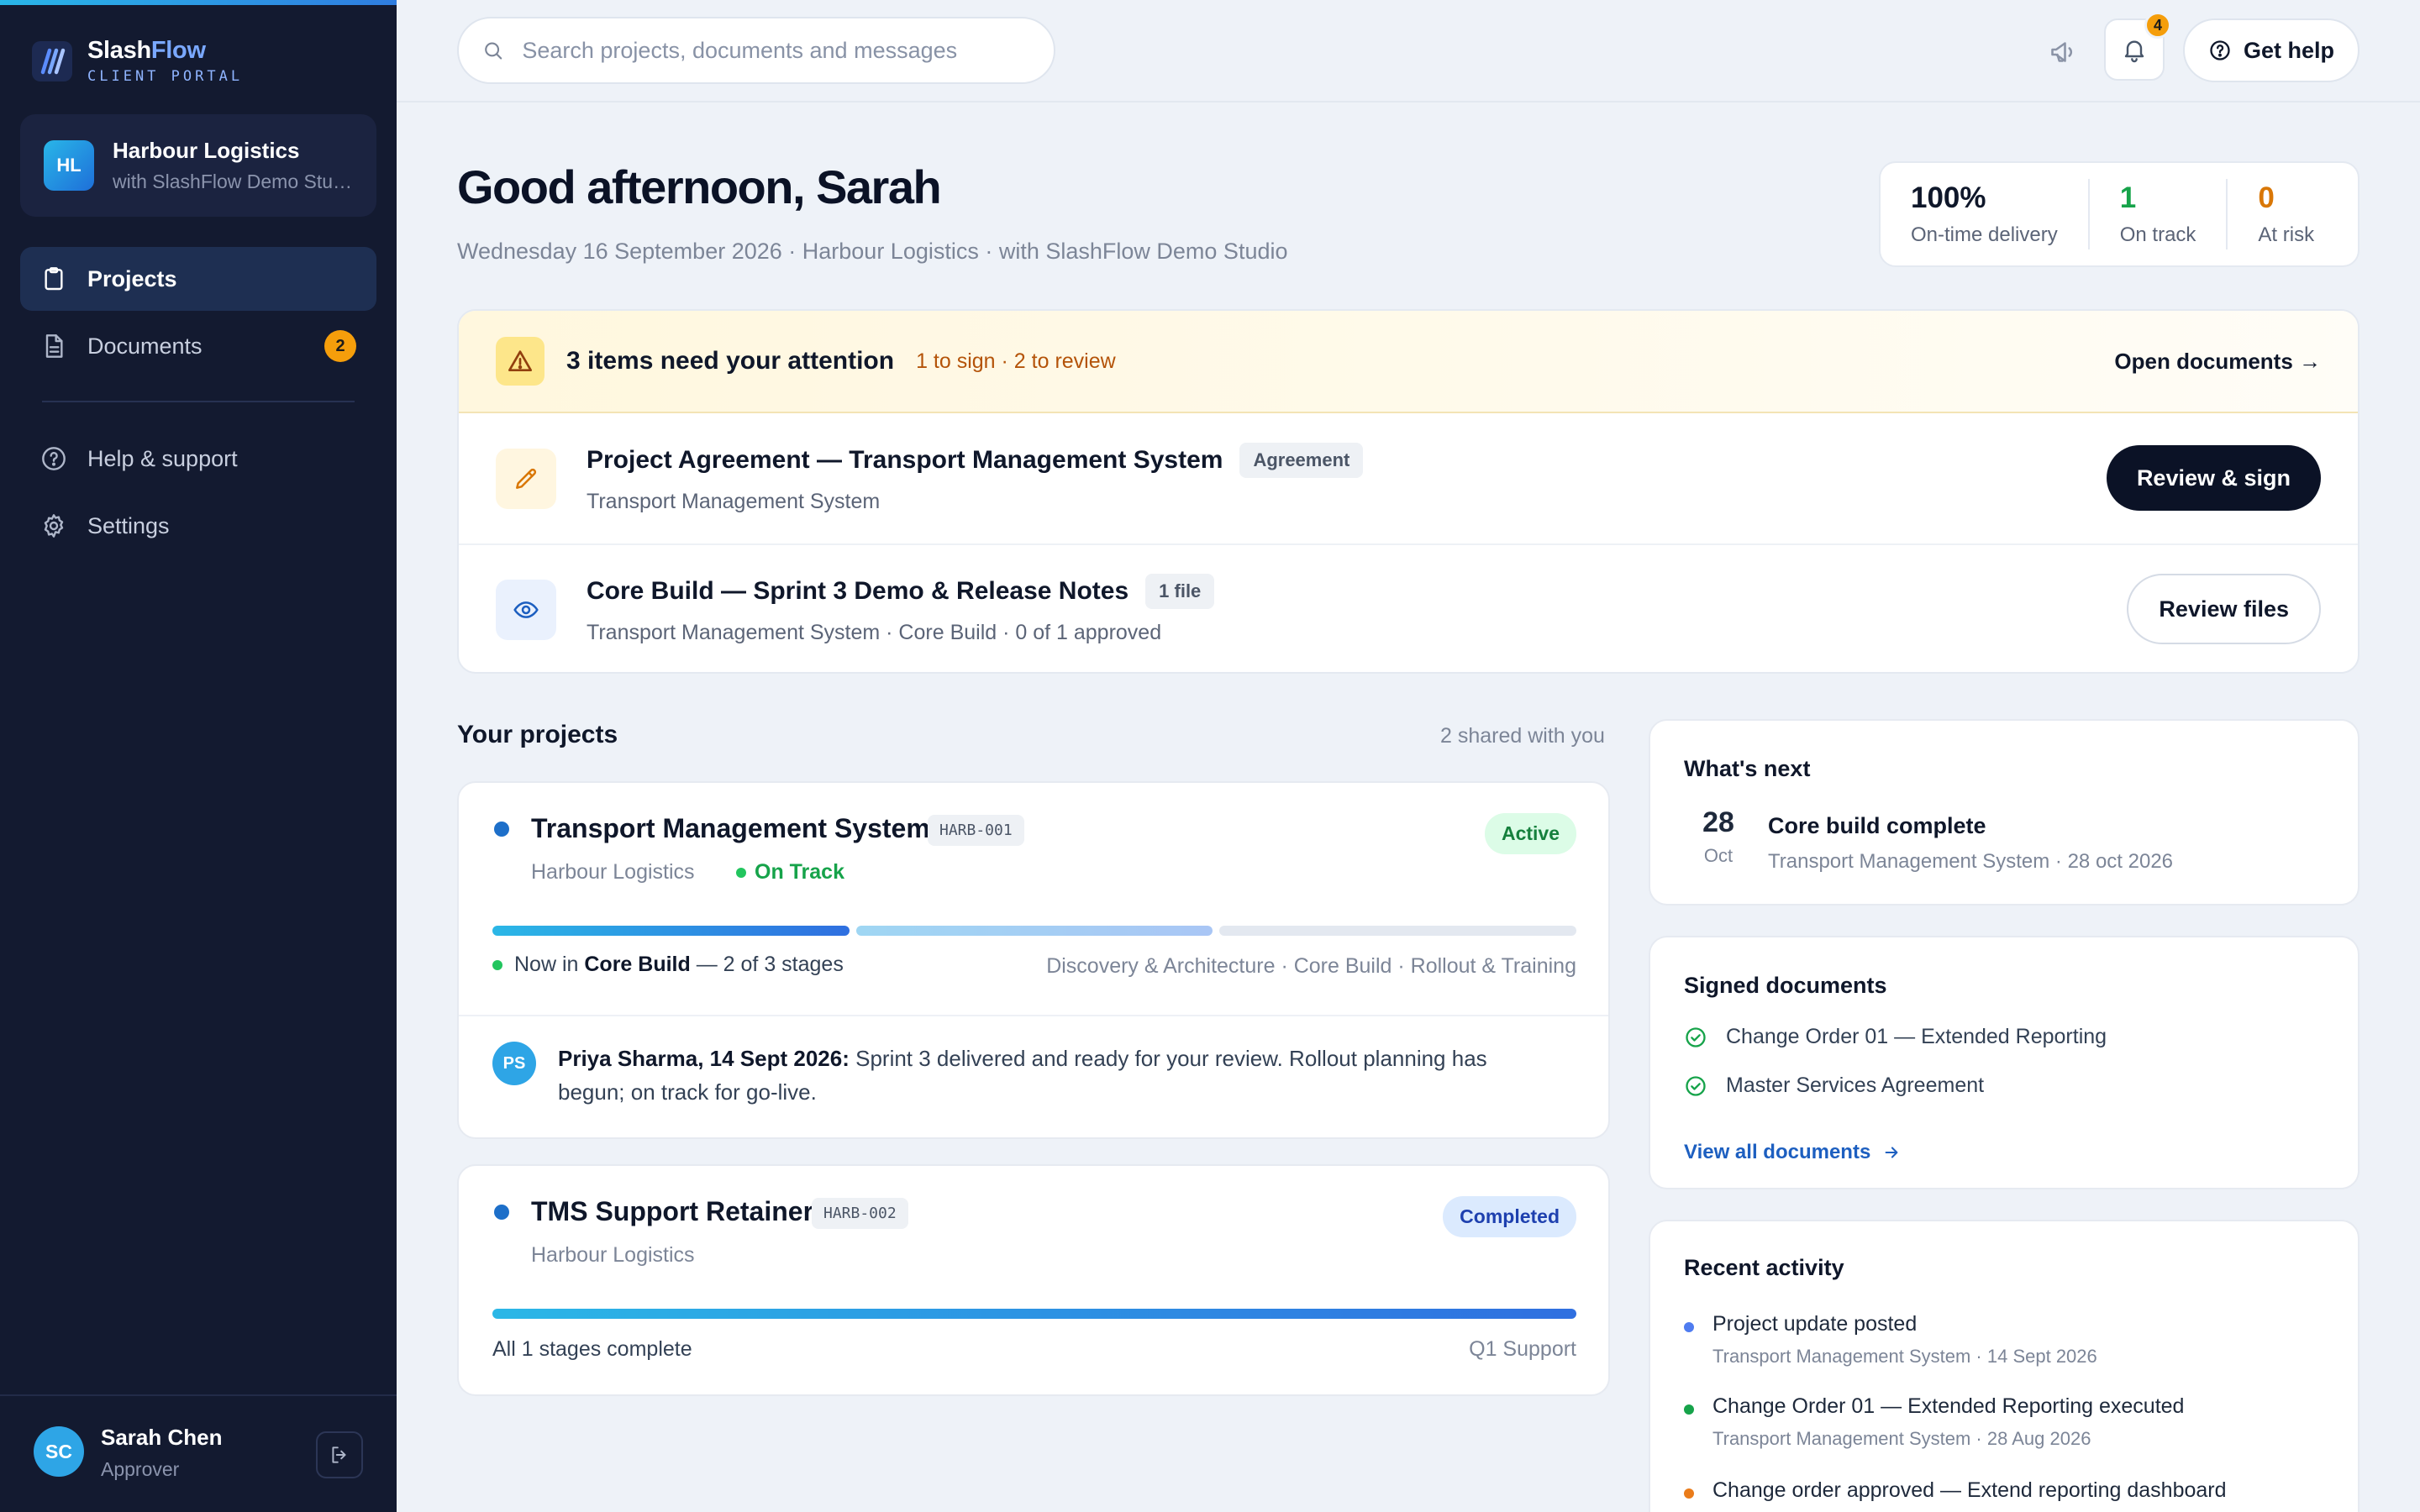 This screenshot has height=1512, width=2420. Describe the element at coordinates (198, 526) in the screenshot. I see `nav-item-settings: Settings` at that location.